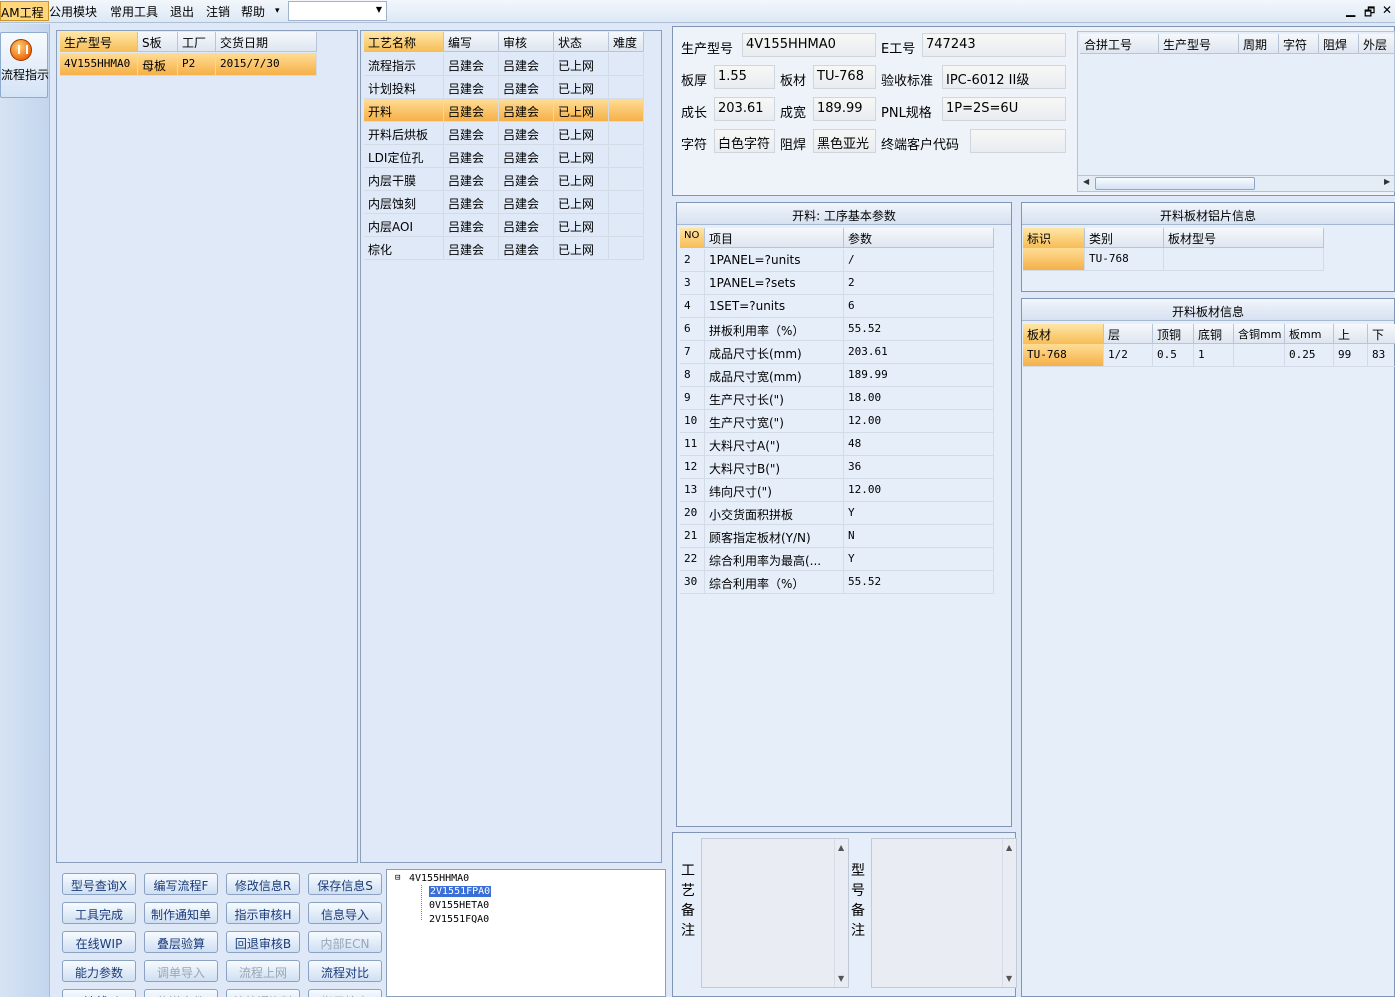  Describe the element at coordinates (841, 913) in the screenshot. I see `process-remark-scrollbar: ▲ ▼` at that location.